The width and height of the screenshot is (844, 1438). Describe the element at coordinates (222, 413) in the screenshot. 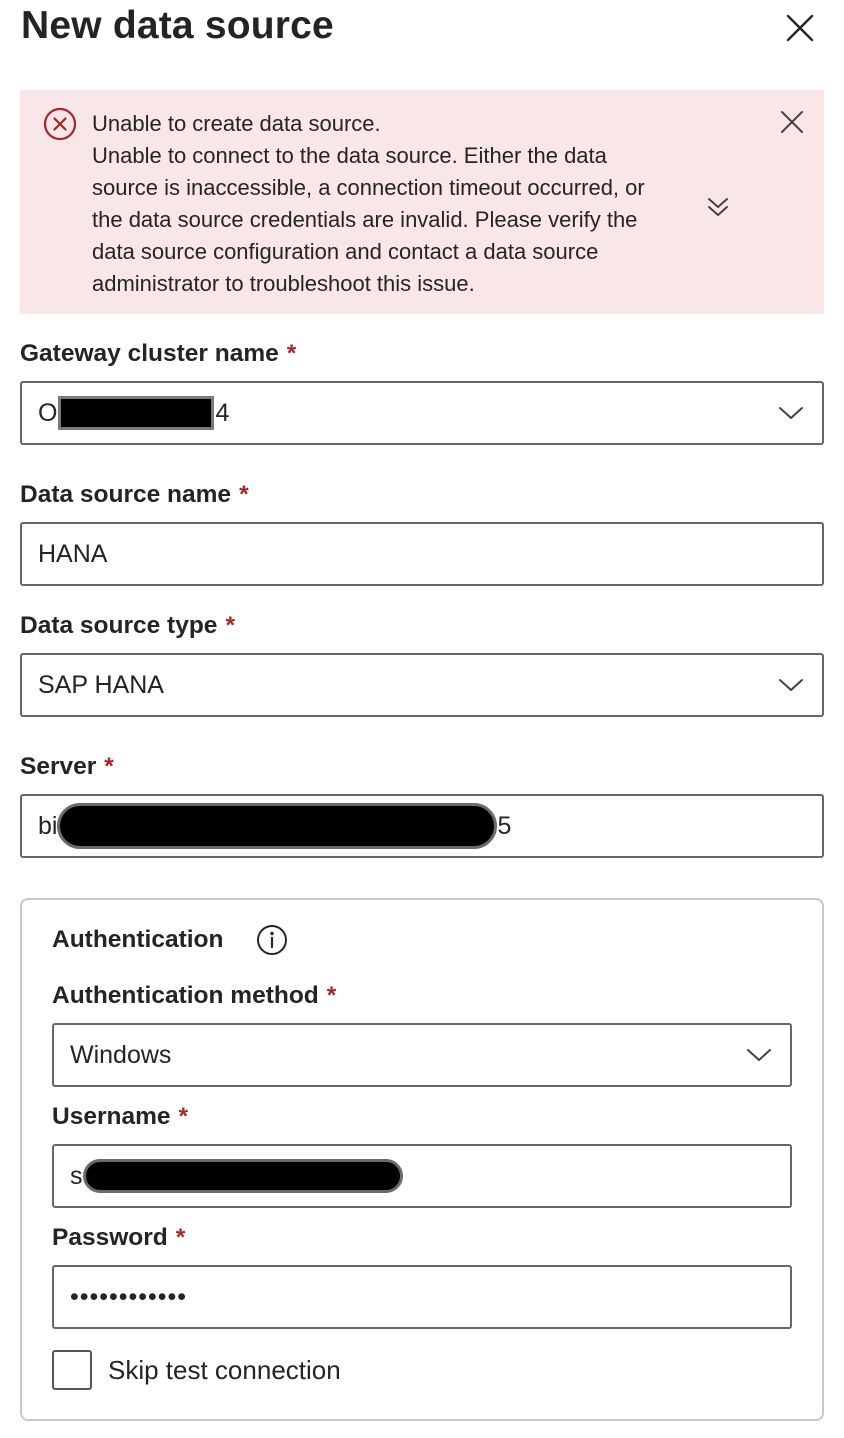

I see `gateway-value-suffix: 4` at that location.